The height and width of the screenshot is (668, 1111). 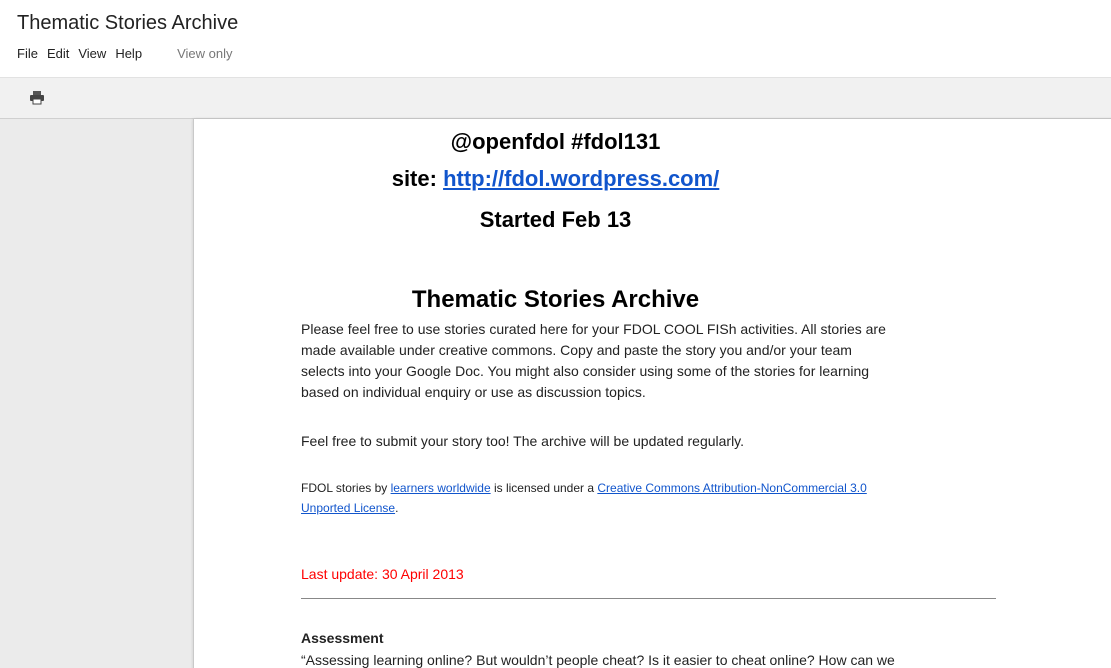 What do you see at coordinates (342, 638) in the screenshot?
I see `section-title: Assessment` at bounding box center [342, 638].